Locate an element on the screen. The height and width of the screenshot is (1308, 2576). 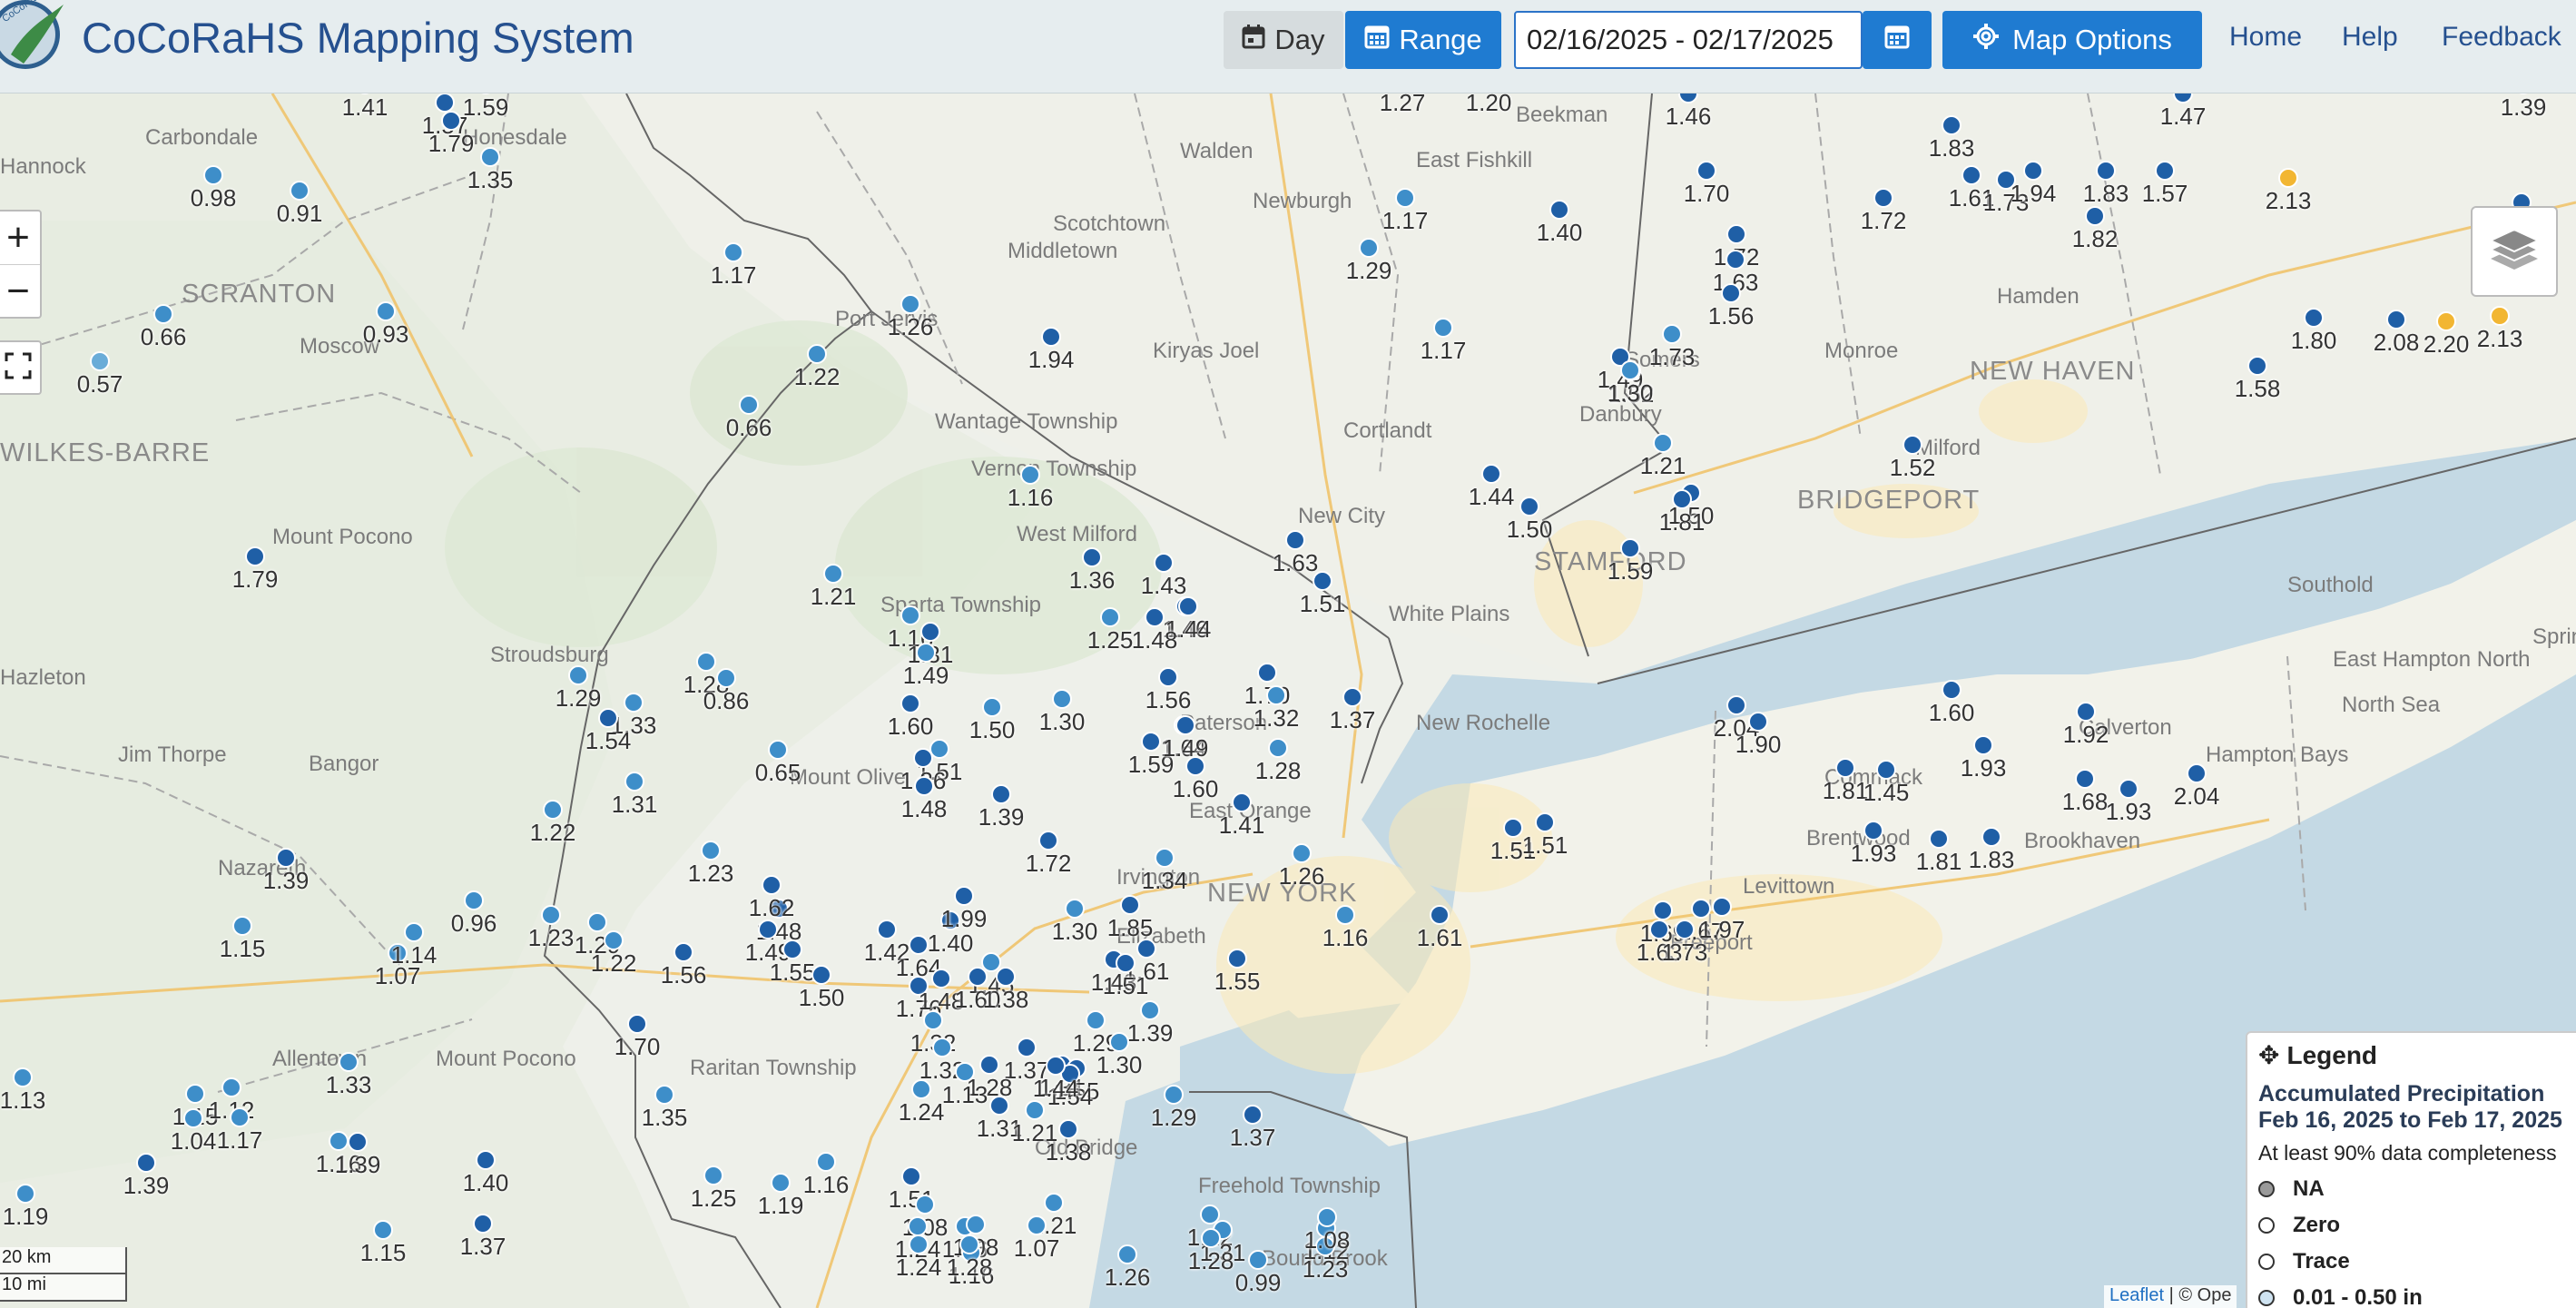
nav-home-link: Home is located at coordinates (2265, 37).